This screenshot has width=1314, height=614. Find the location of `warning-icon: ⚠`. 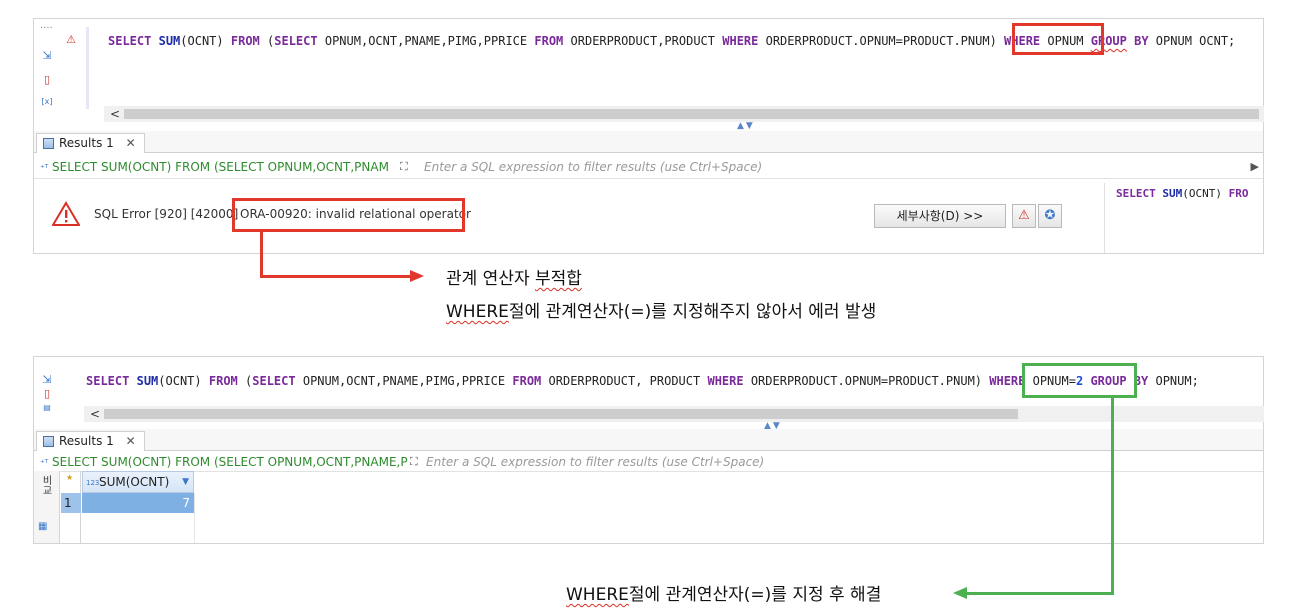

warning-icon: ⚠ is located at coordinates (71, 39).